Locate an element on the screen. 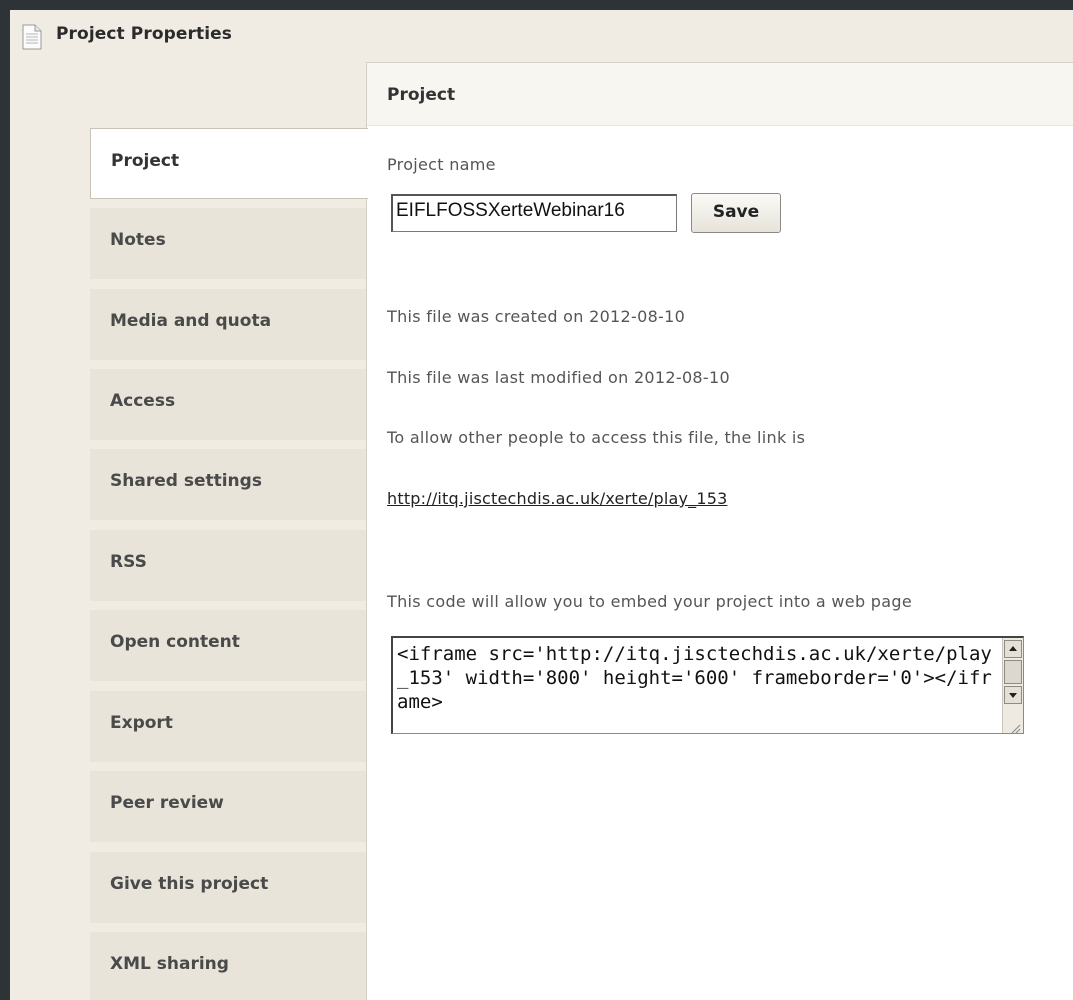 The image size is (1073, 1000). project-name-input: EIFLFOSSXerteWebinar16 is located at coordinates (534, 213).